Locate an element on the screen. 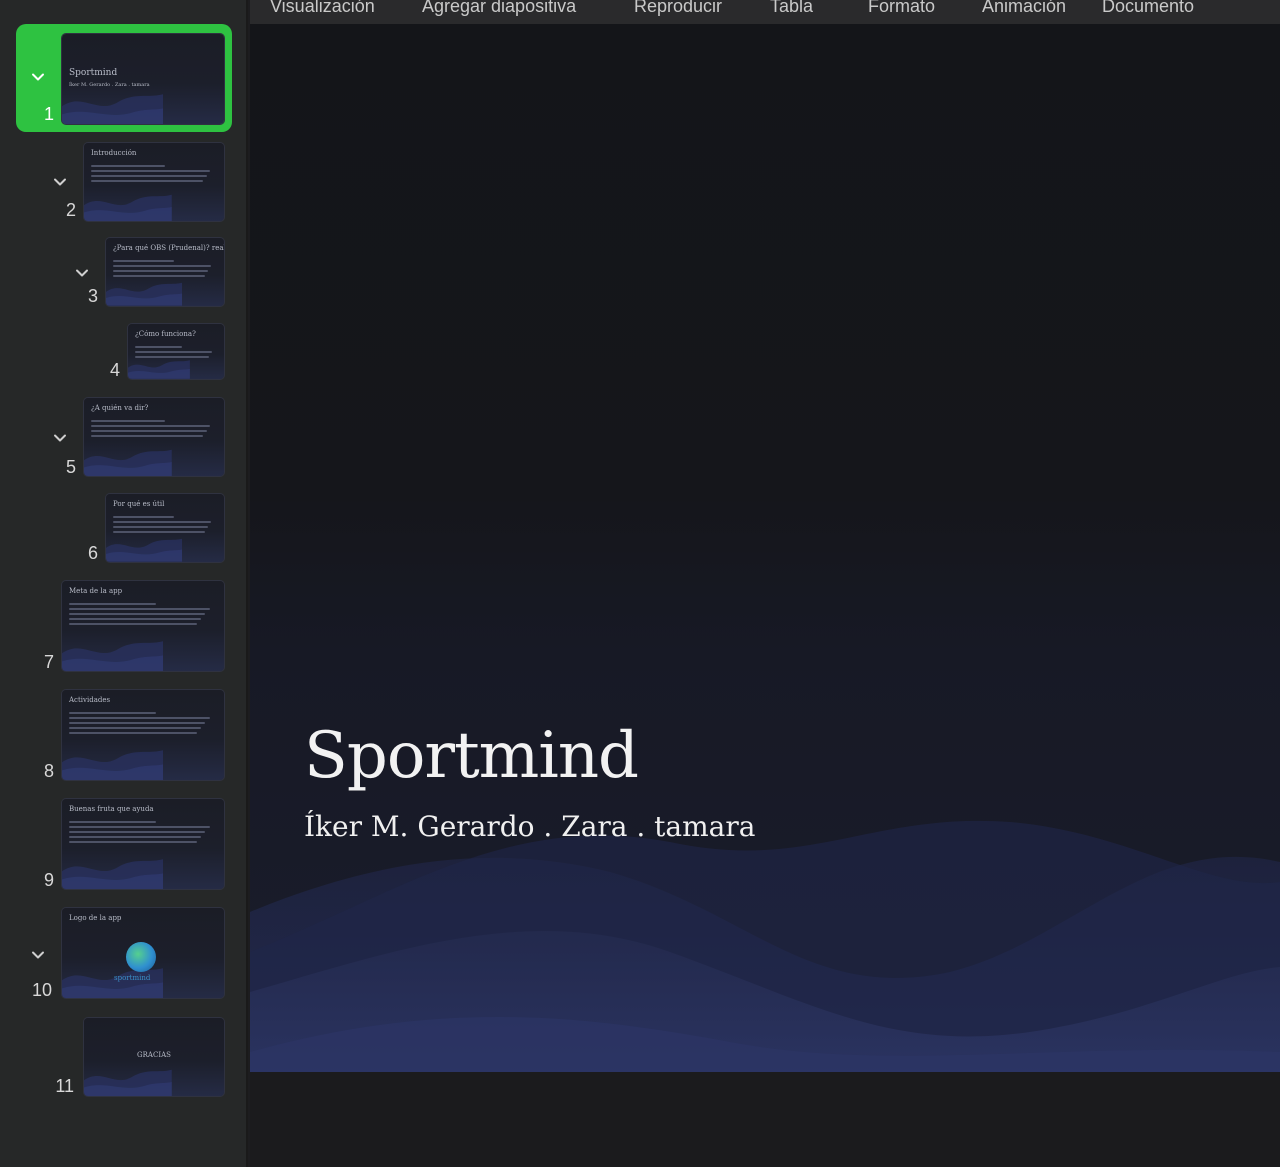 This screenshot has height=1167, width=1280. slide-number: 7 is located at coordinates (48, 662).